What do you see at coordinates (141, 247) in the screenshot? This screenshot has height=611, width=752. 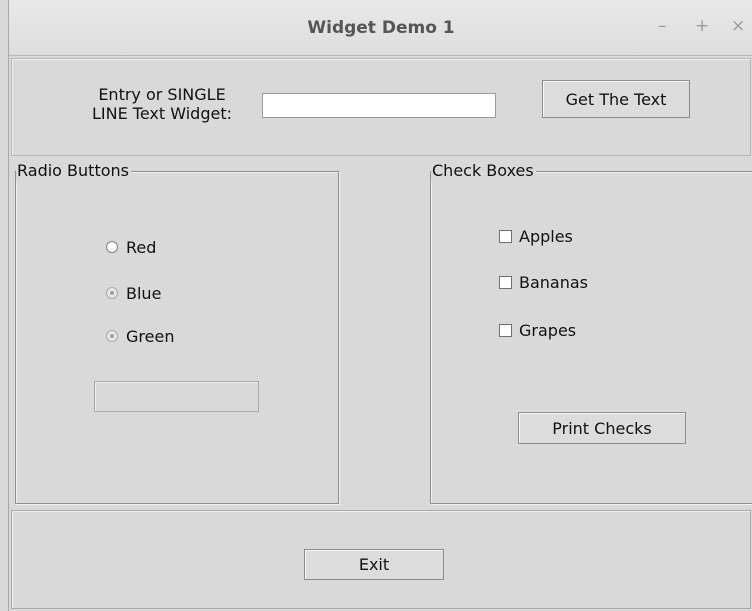 I see `radio-label: Red` at bounding box center [141, 247].